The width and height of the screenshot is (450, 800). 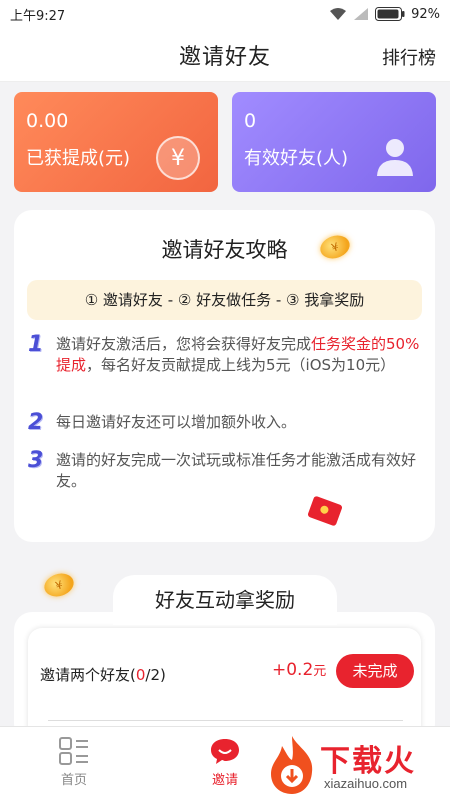 I want to click on person-icon, so click(x=395, y=157).